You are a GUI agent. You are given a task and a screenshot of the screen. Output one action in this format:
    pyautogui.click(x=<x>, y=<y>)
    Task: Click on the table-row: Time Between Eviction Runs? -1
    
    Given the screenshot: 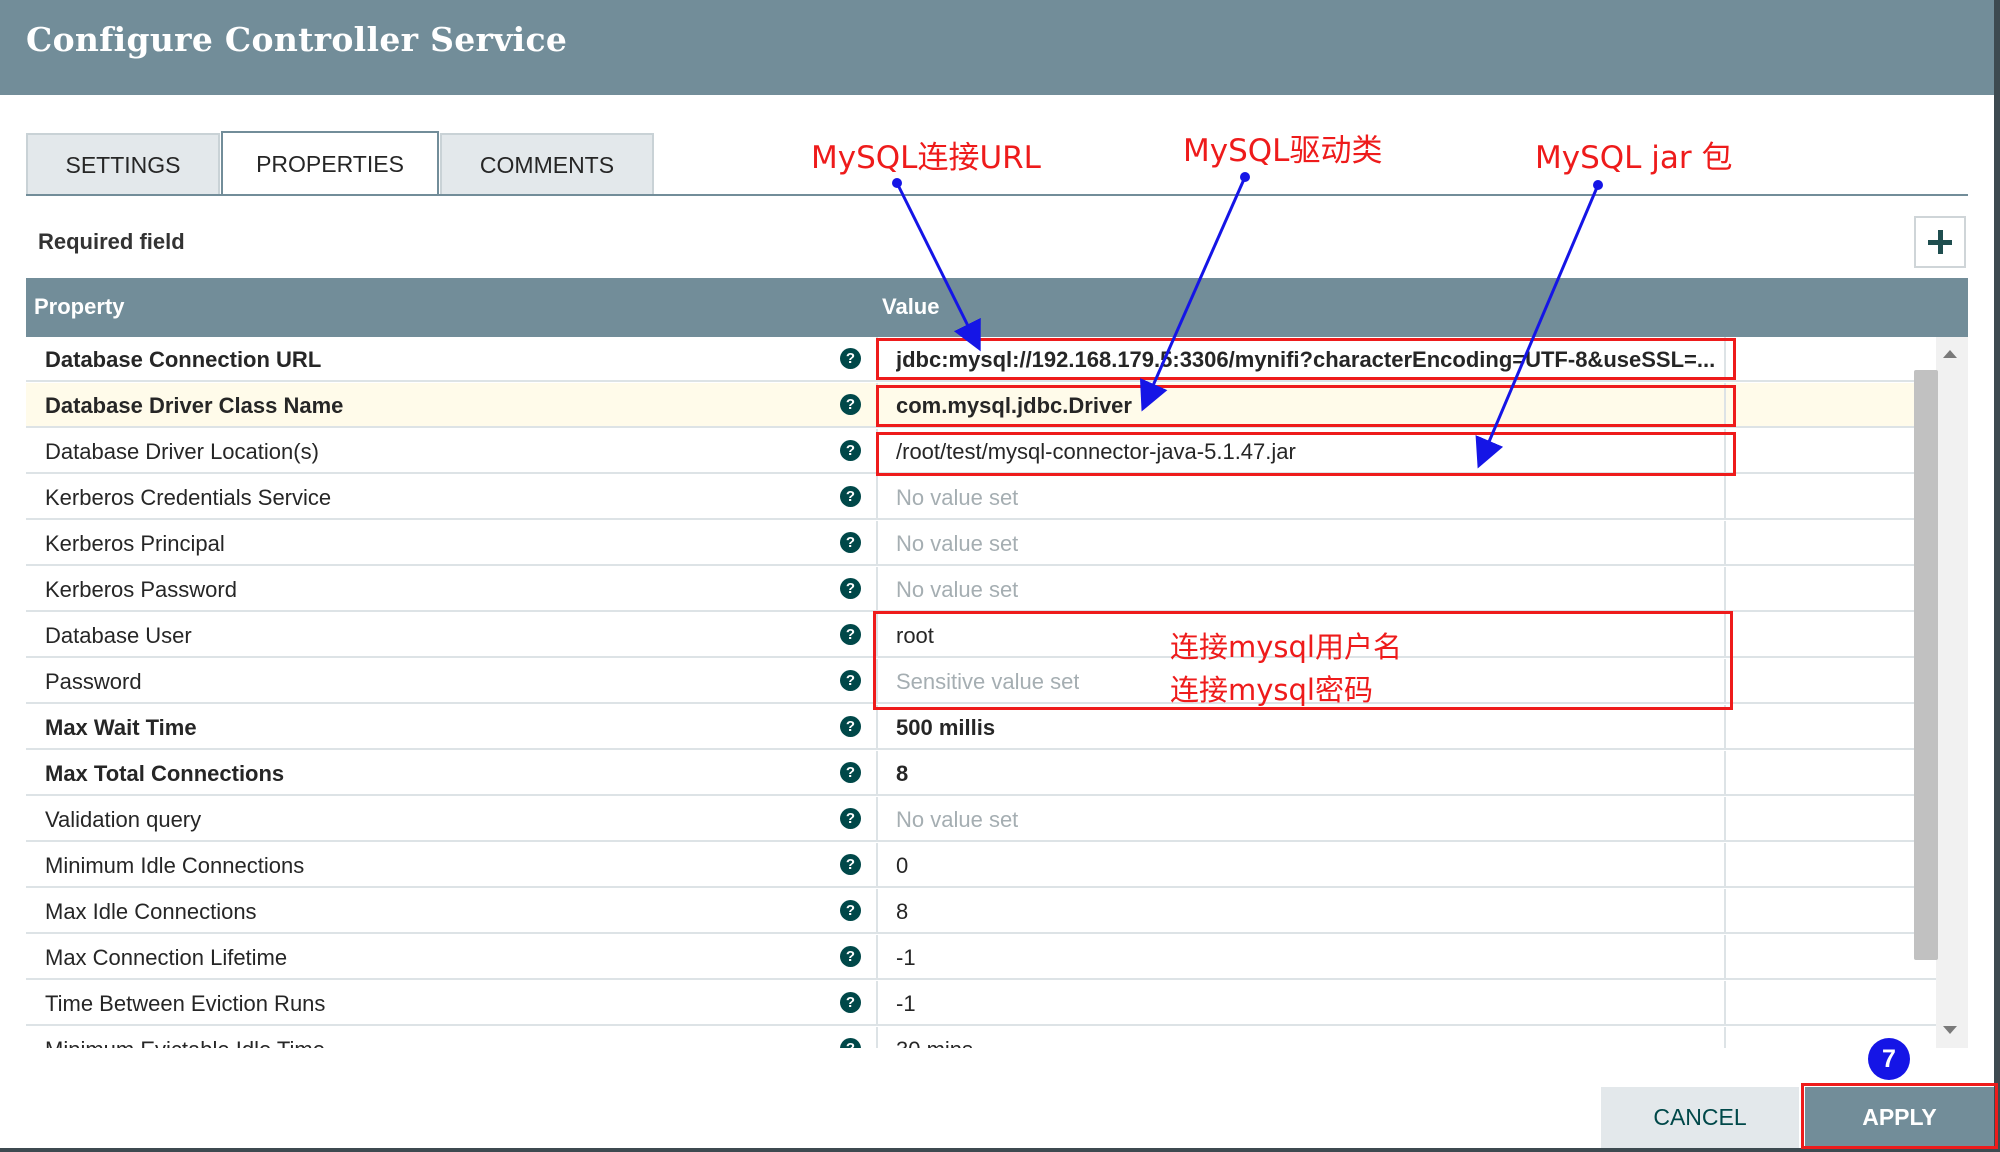 What is the action you would take?
    pyautogui.click(x=981, y=1003)
    